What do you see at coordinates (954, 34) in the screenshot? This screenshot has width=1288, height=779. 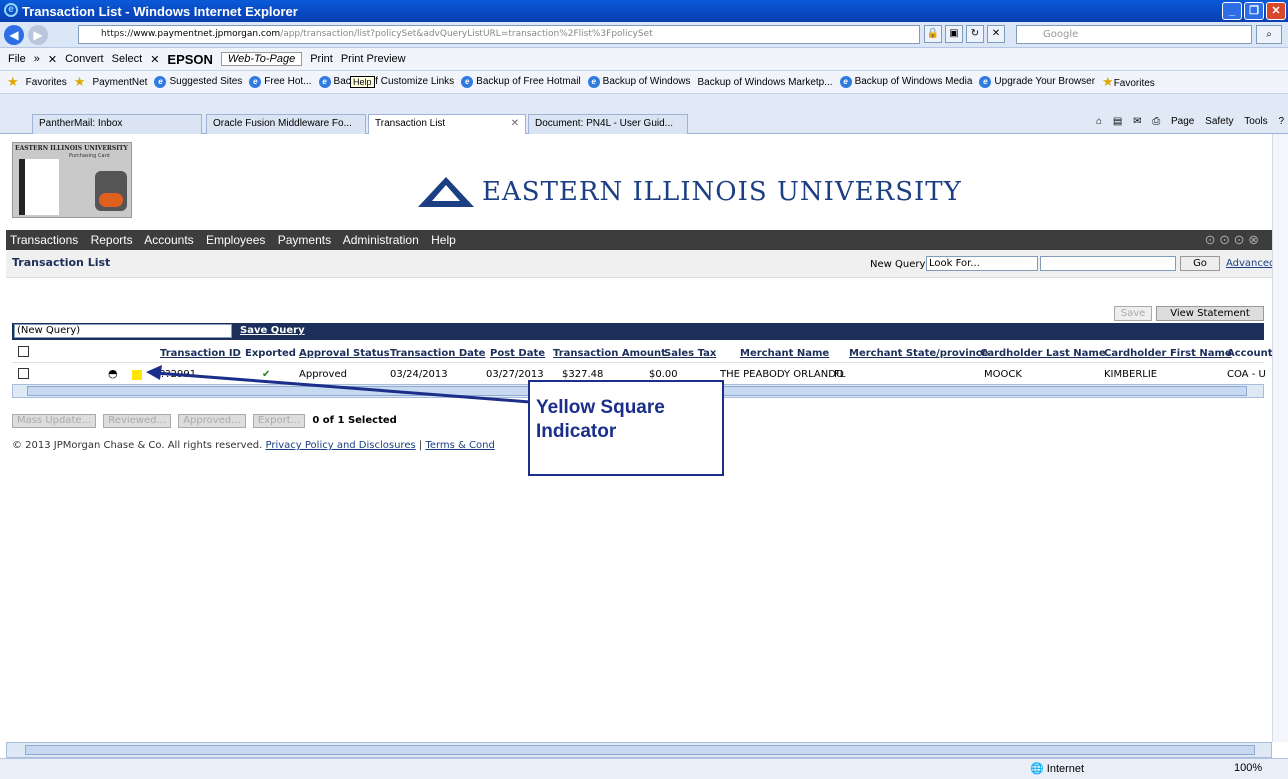 I see `compat-icon: ▣` at bounding box center [954, 34].